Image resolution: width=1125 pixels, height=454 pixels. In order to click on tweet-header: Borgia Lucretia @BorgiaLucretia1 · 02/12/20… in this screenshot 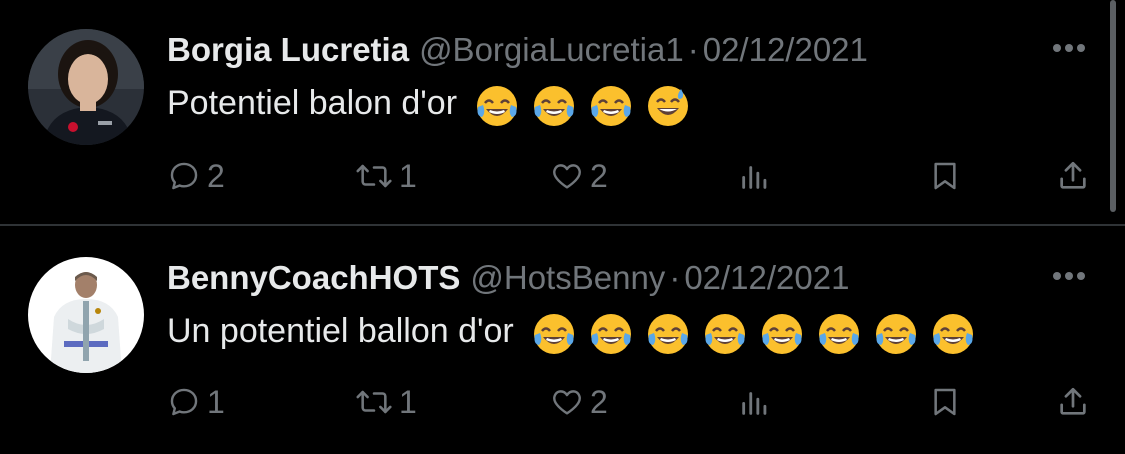, I will do `click(517, 50)`.